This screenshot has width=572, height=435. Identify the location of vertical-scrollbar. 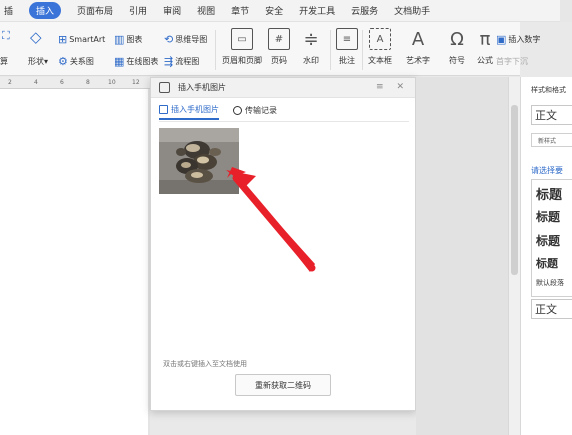
(514, 256).